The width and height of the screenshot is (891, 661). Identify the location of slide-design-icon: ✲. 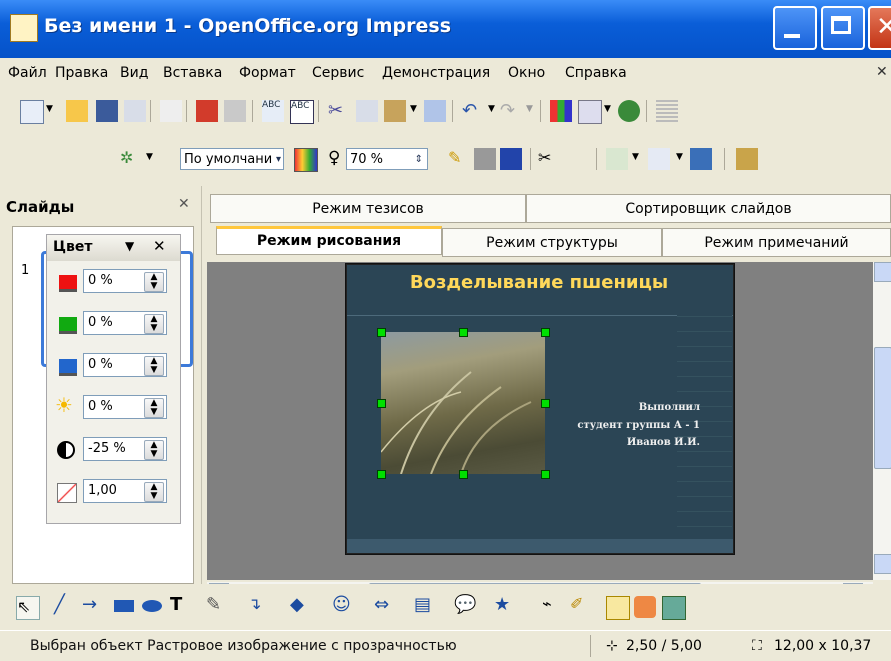
(131, 159).